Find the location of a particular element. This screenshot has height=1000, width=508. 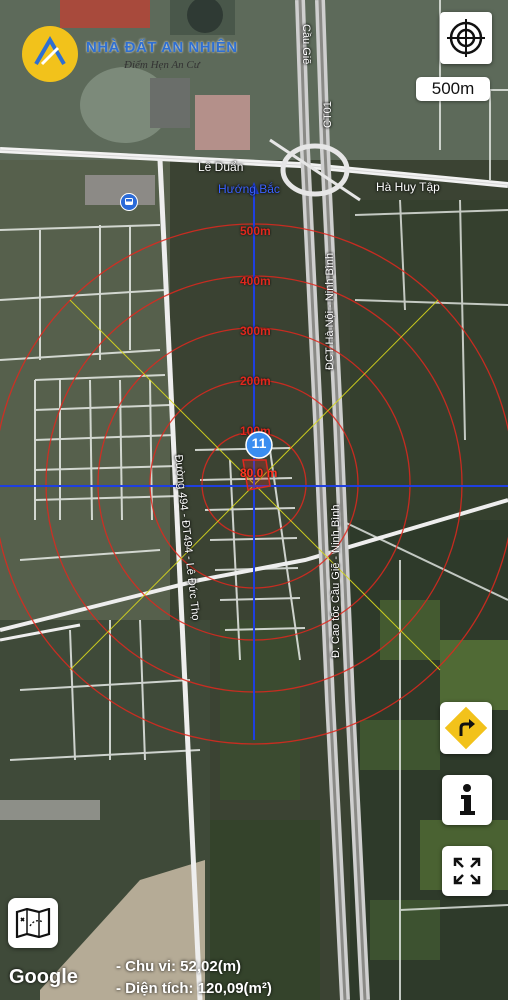

map-scale-badge: 500m is located at coordinates (453, 89).